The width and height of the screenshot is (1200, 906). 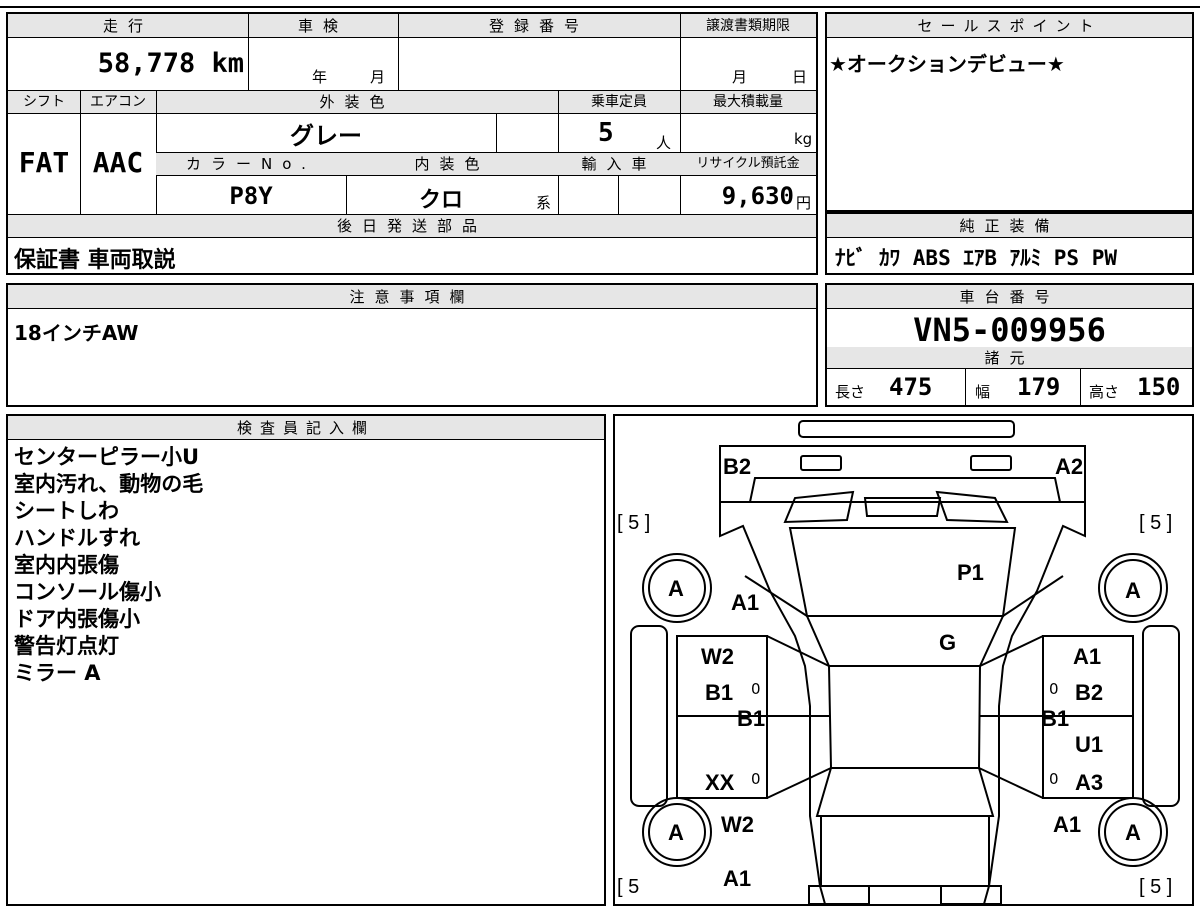 What do you see at coordinates (66, 565) in the screenshot?
I see `inspector-line: 室内内張傷` at bounding box center [66, 565].